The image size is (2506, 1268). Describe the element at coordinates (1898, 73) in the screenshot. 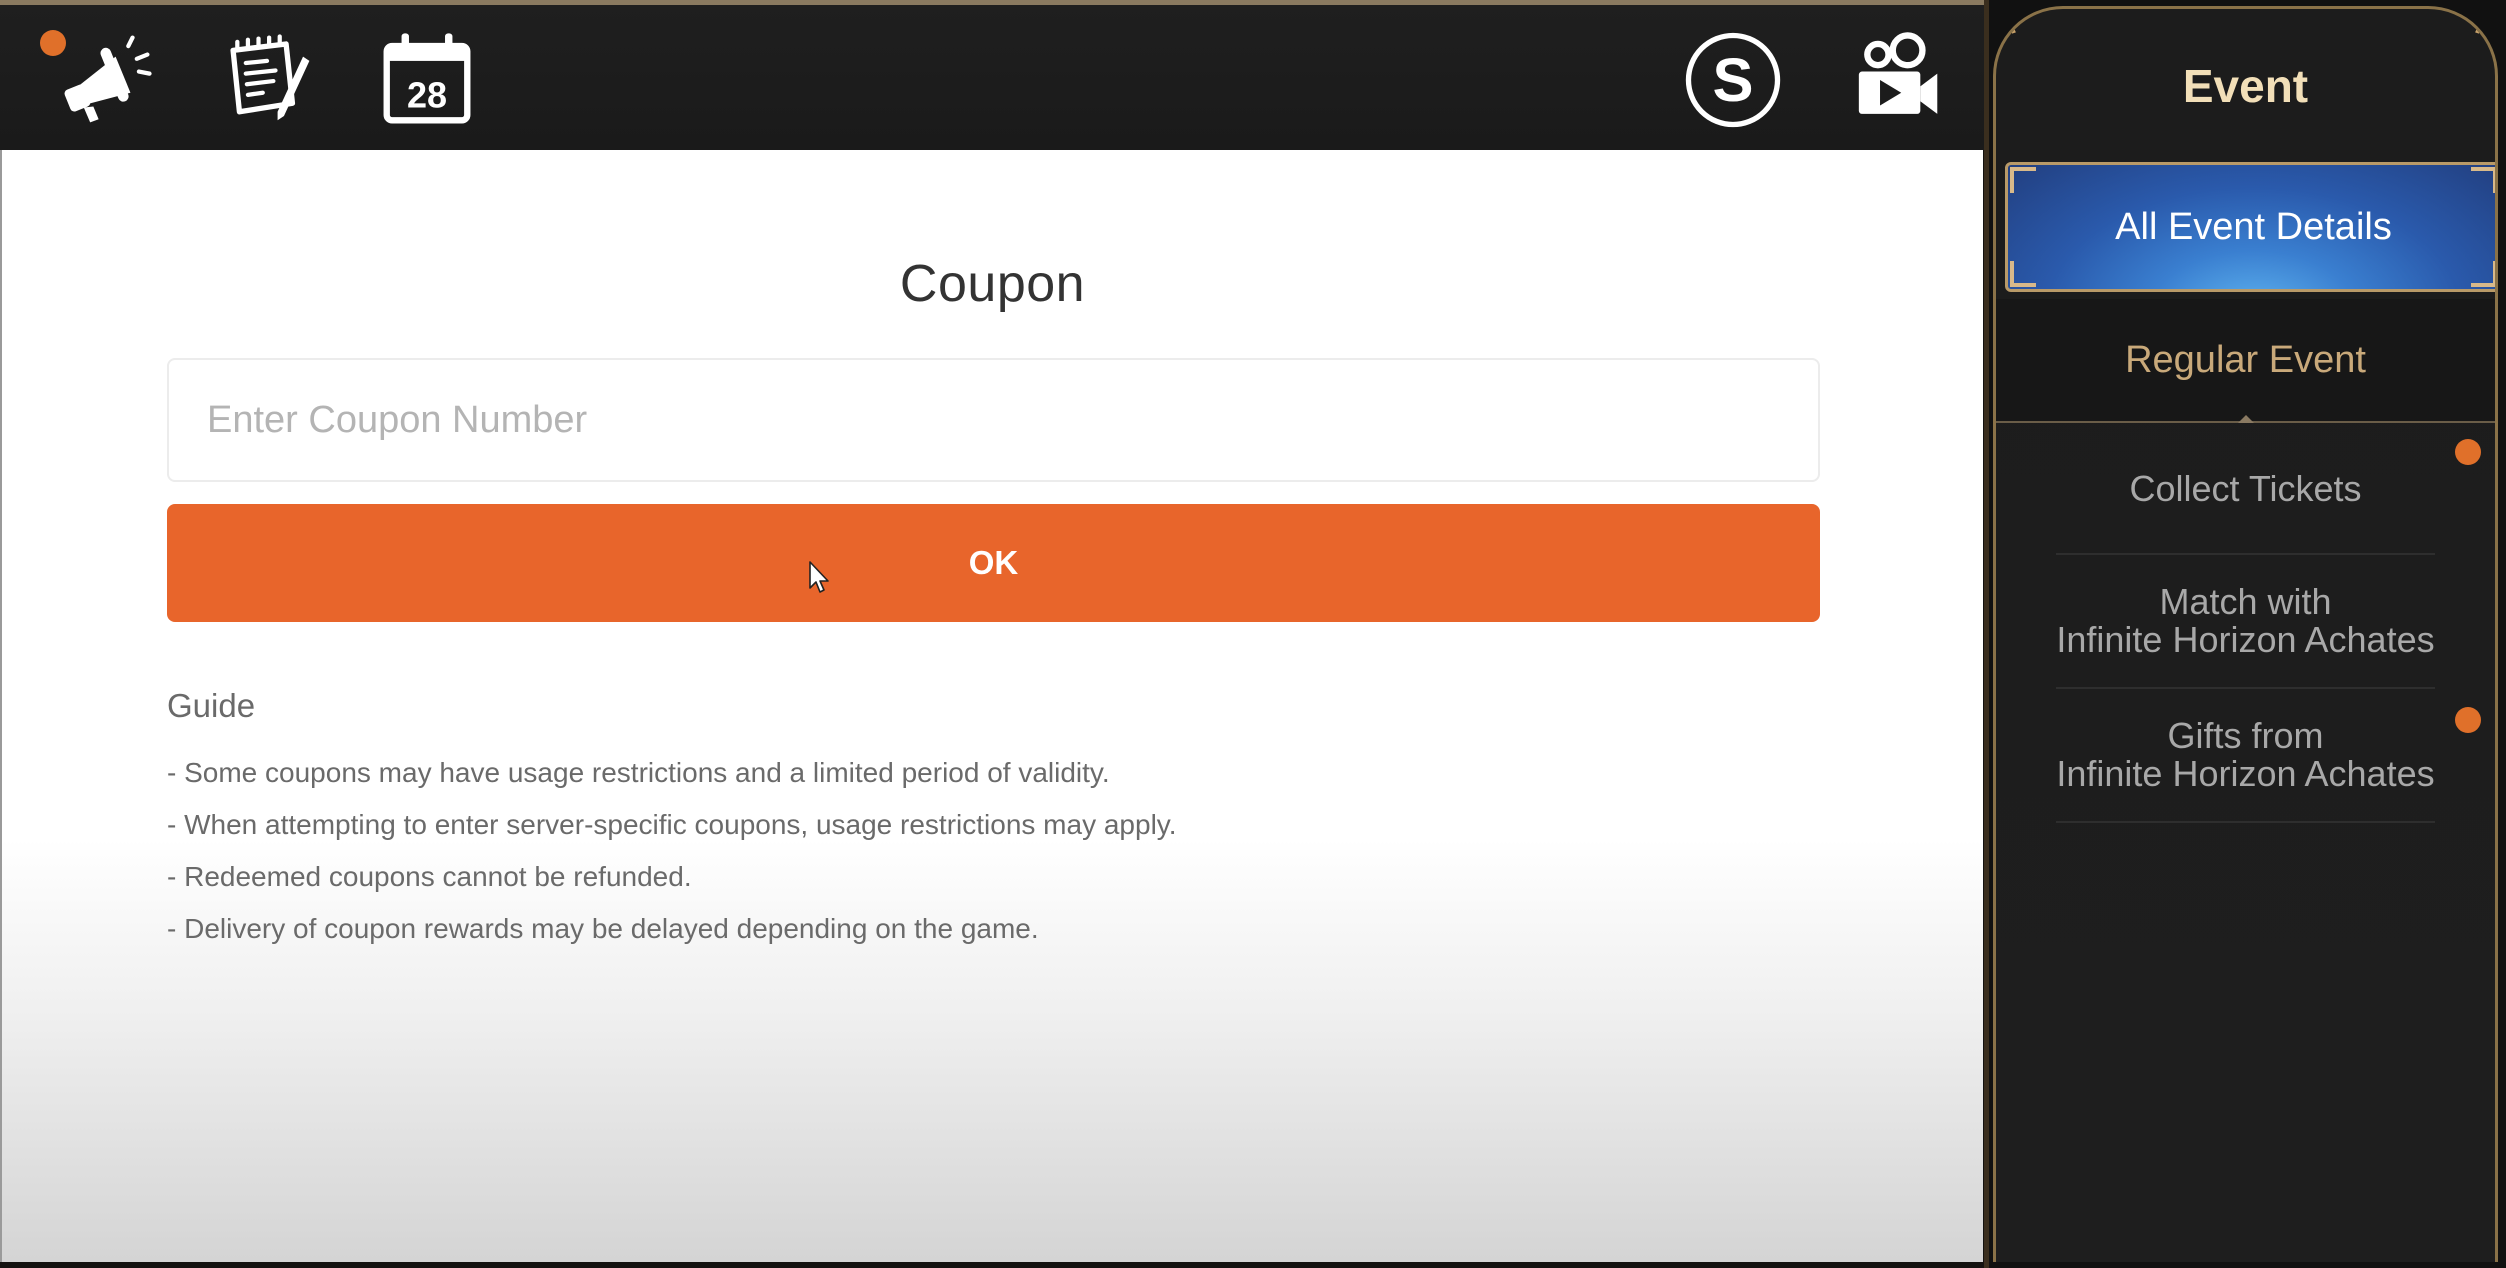

I see `video-camera-icon` at that location.